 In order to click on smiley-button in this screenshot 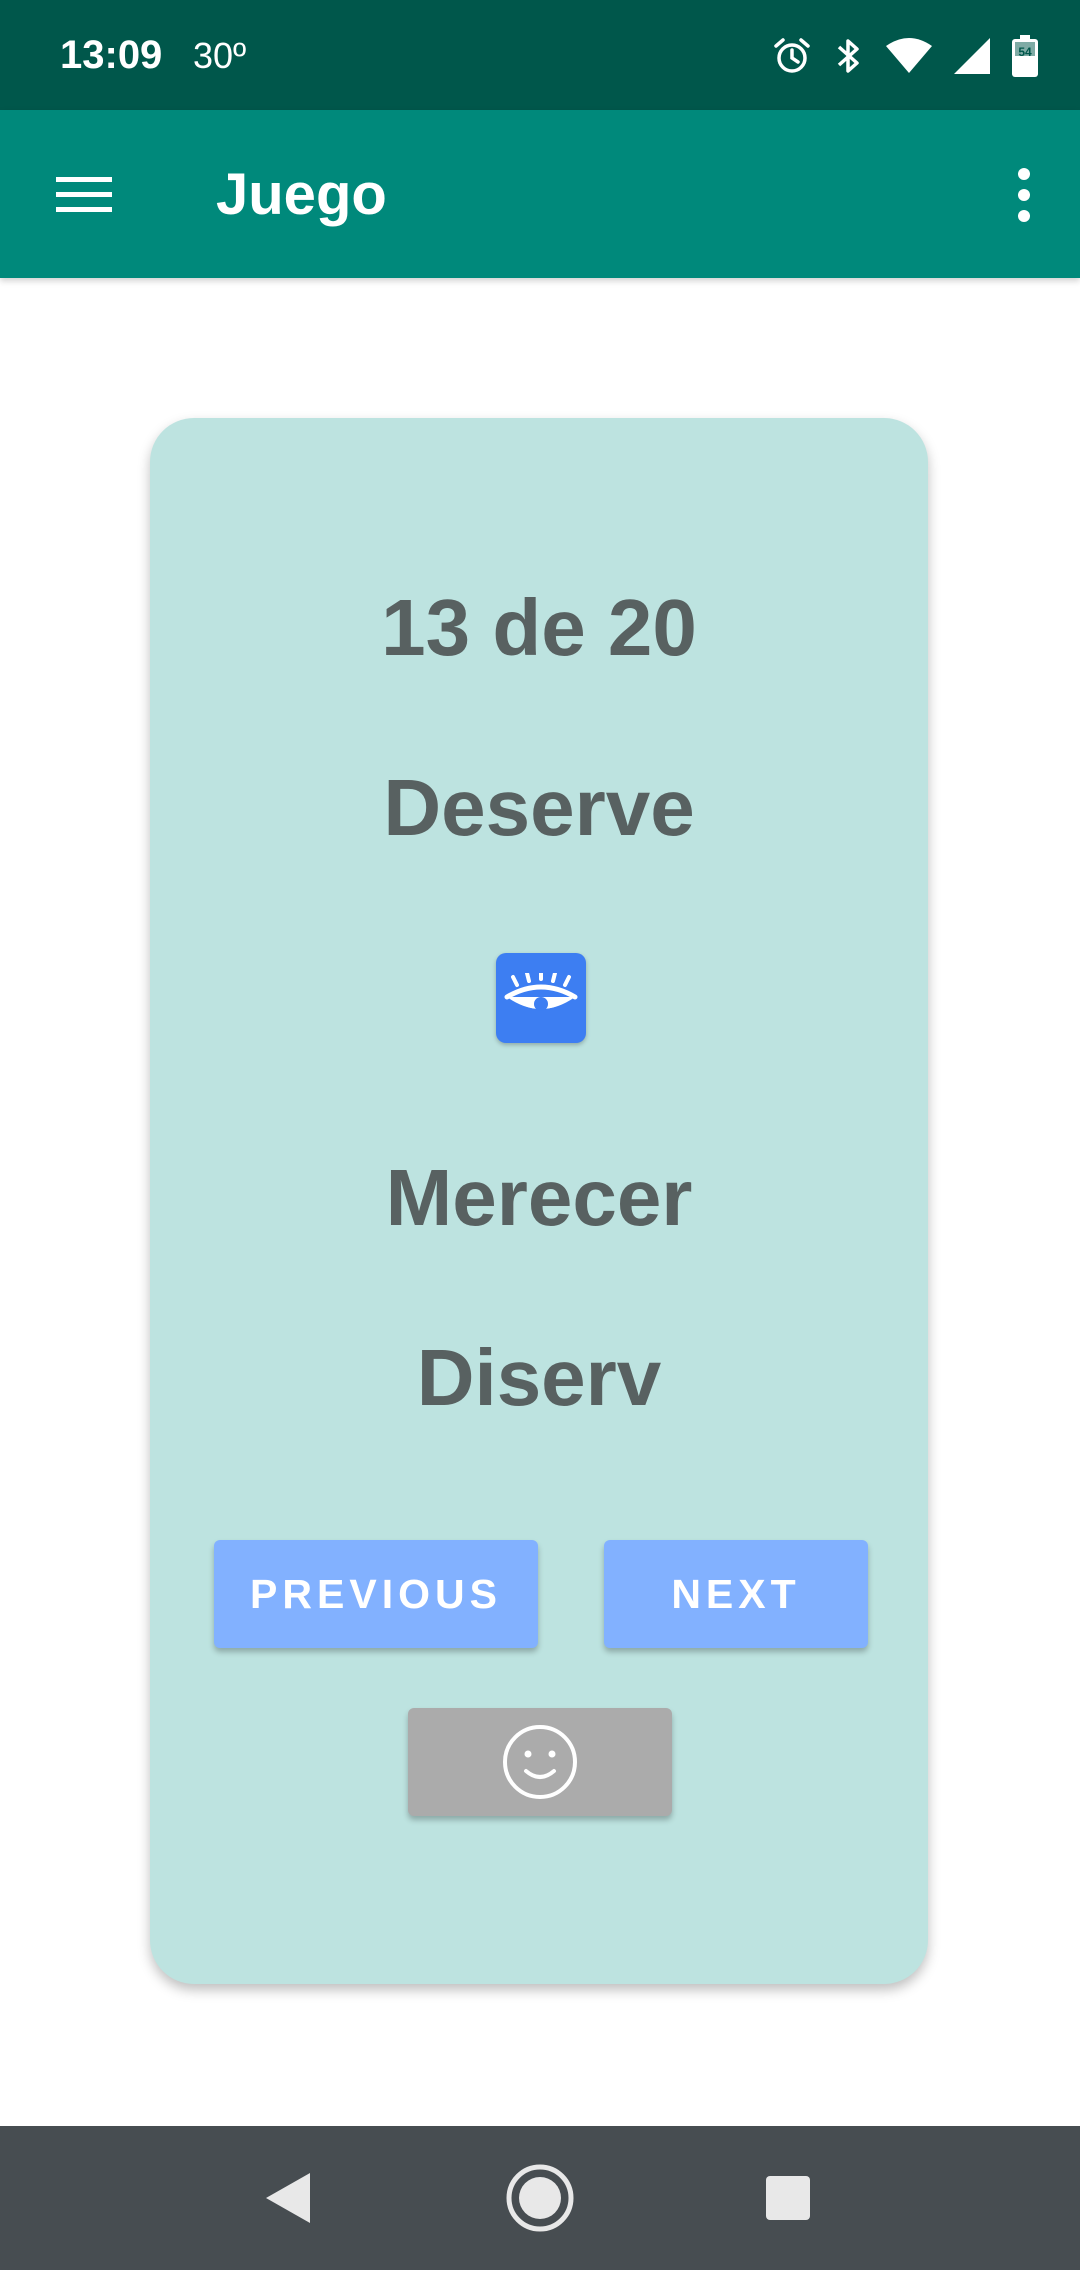, I will do `click(540, 1762)`.